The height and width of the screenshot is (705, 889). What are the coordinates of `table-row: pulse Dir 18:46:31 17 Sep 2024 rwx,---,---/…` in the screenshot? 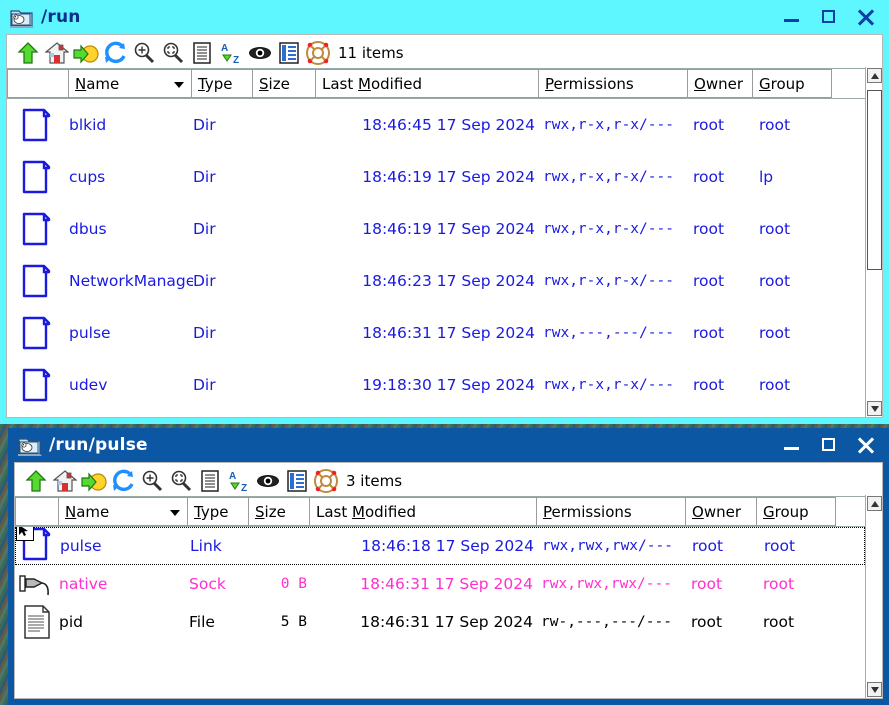 It's located at (436, 333).